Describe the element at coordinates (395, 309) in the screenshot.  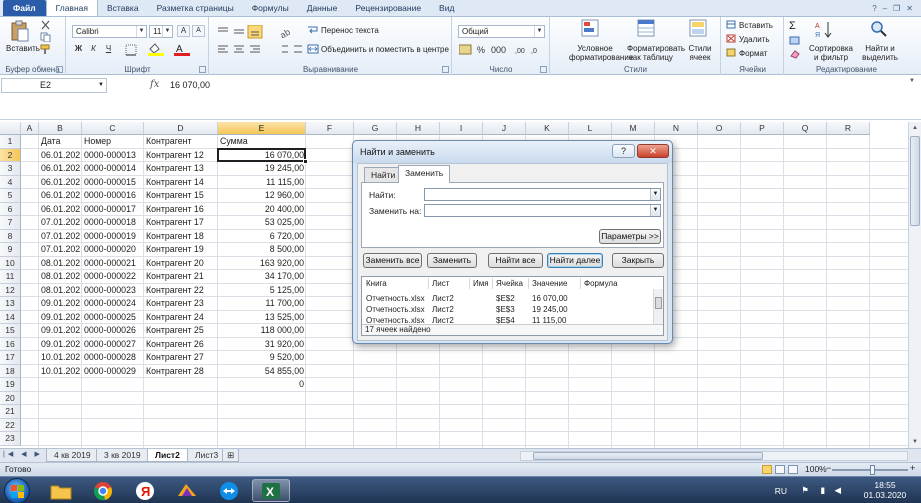
I see `result-cell: Отчетность.xlsx` at that location.